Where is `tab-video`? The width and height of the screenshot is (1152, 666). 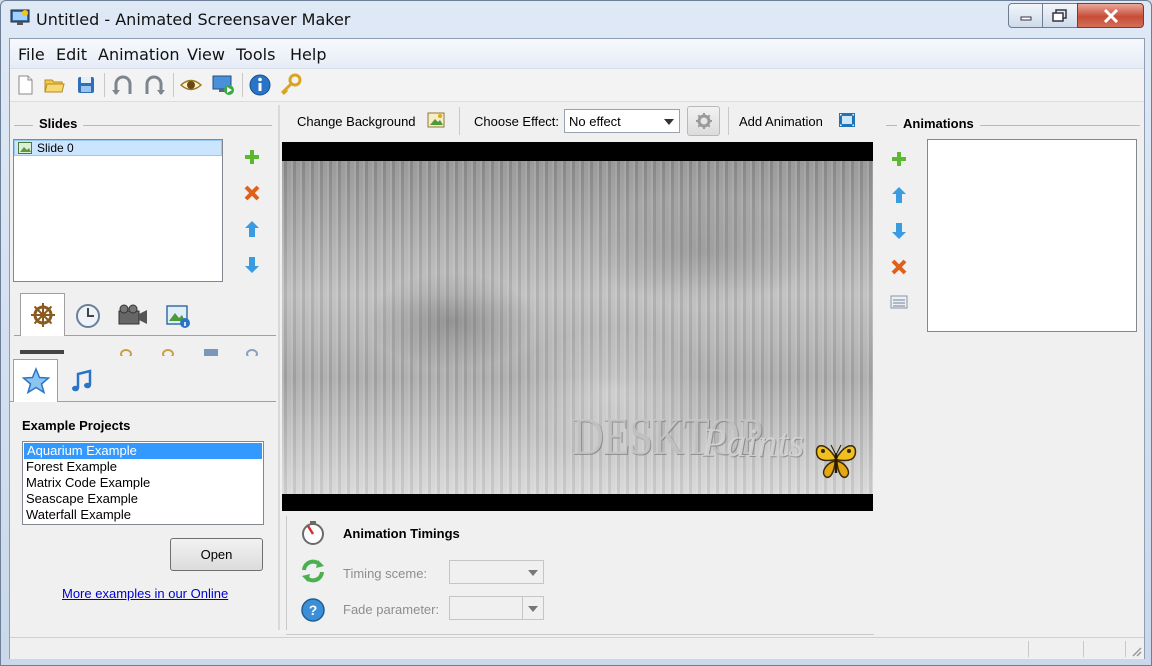
tab-video is located at coordinates (133, 316).